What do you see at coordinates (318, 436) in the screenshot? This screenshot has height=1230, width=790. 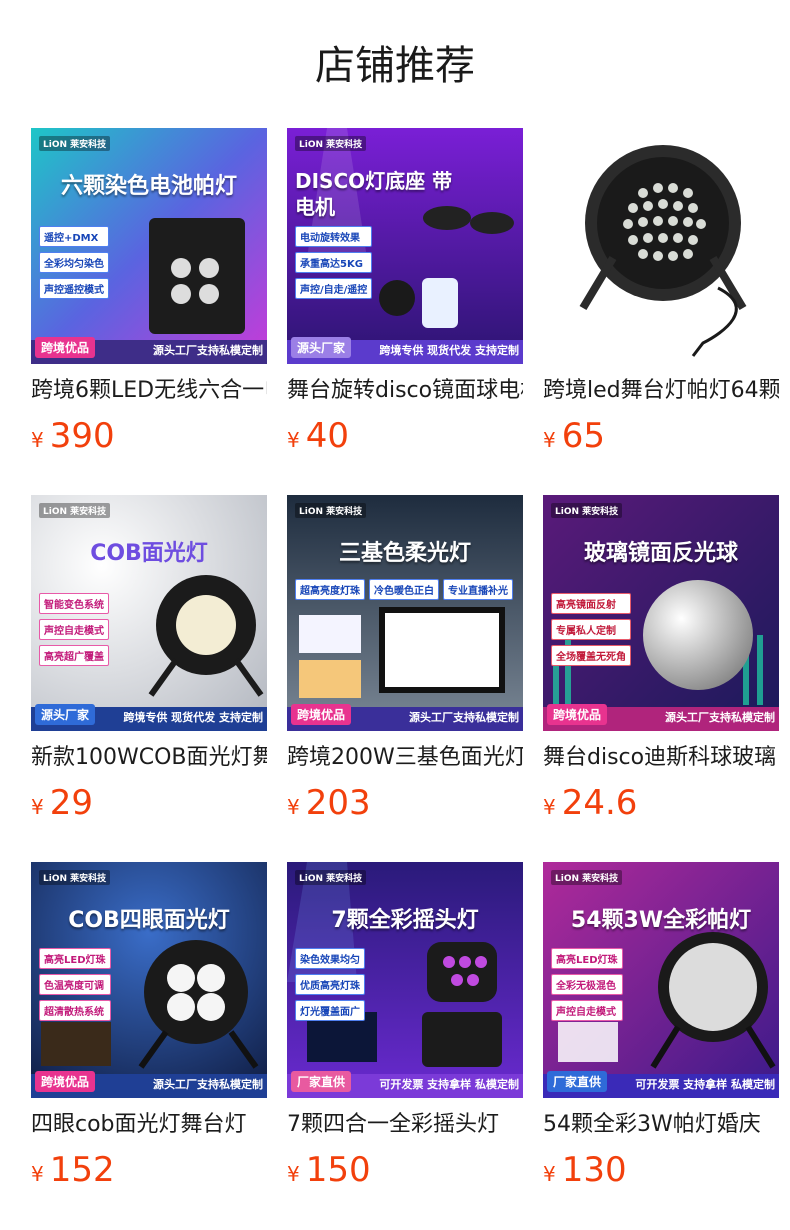 I see `product-price: ¥40` at bounding box center [318, 436].